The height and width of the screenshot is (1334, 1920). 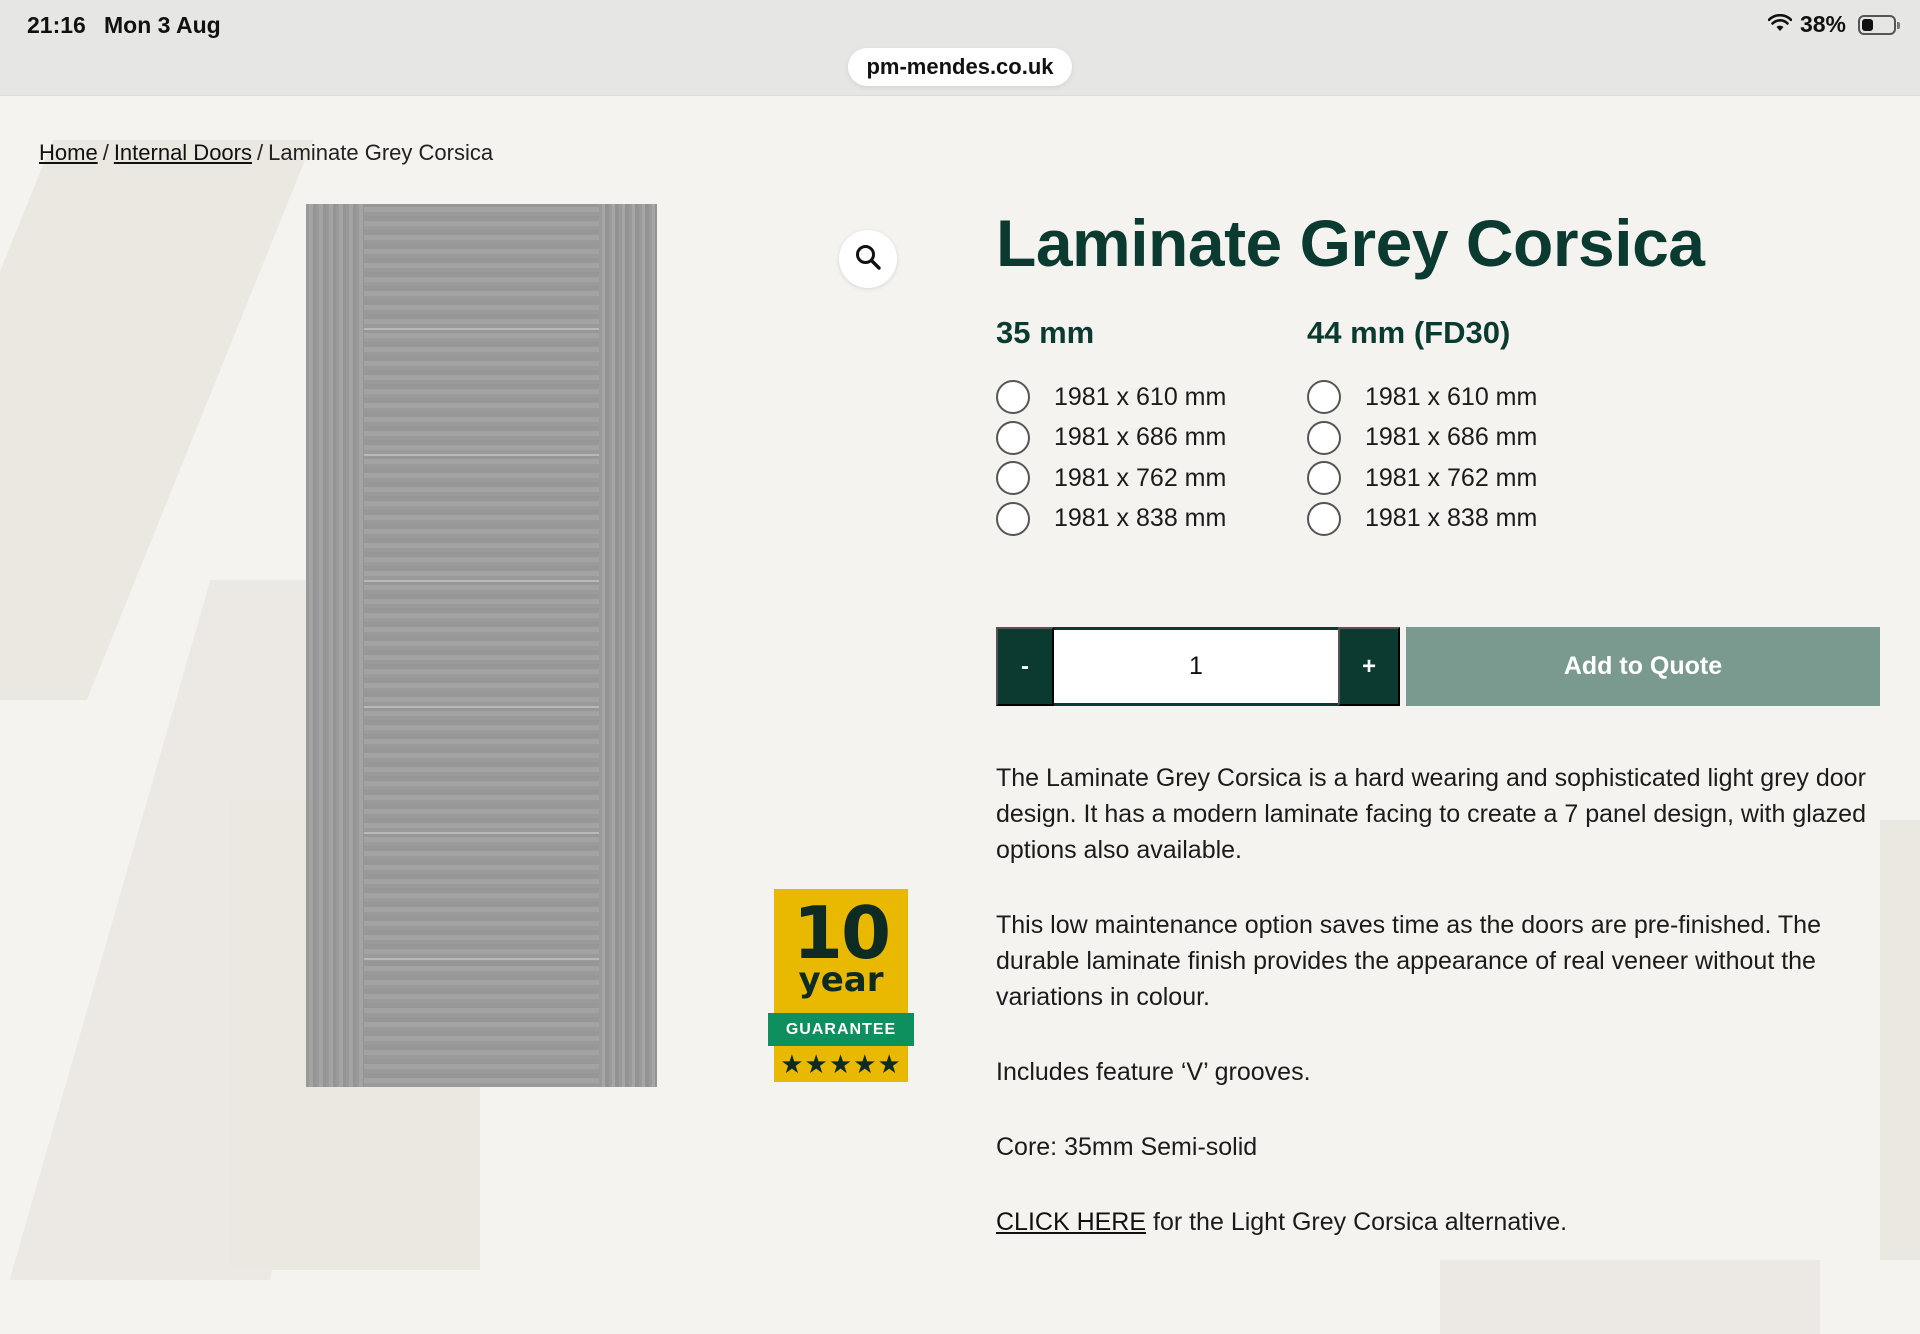 What do you see at coordinates (1350, 243) in the screenshot?
I see `product-title: Laminate Grey Corsica` at bounding box center [1350, 243].